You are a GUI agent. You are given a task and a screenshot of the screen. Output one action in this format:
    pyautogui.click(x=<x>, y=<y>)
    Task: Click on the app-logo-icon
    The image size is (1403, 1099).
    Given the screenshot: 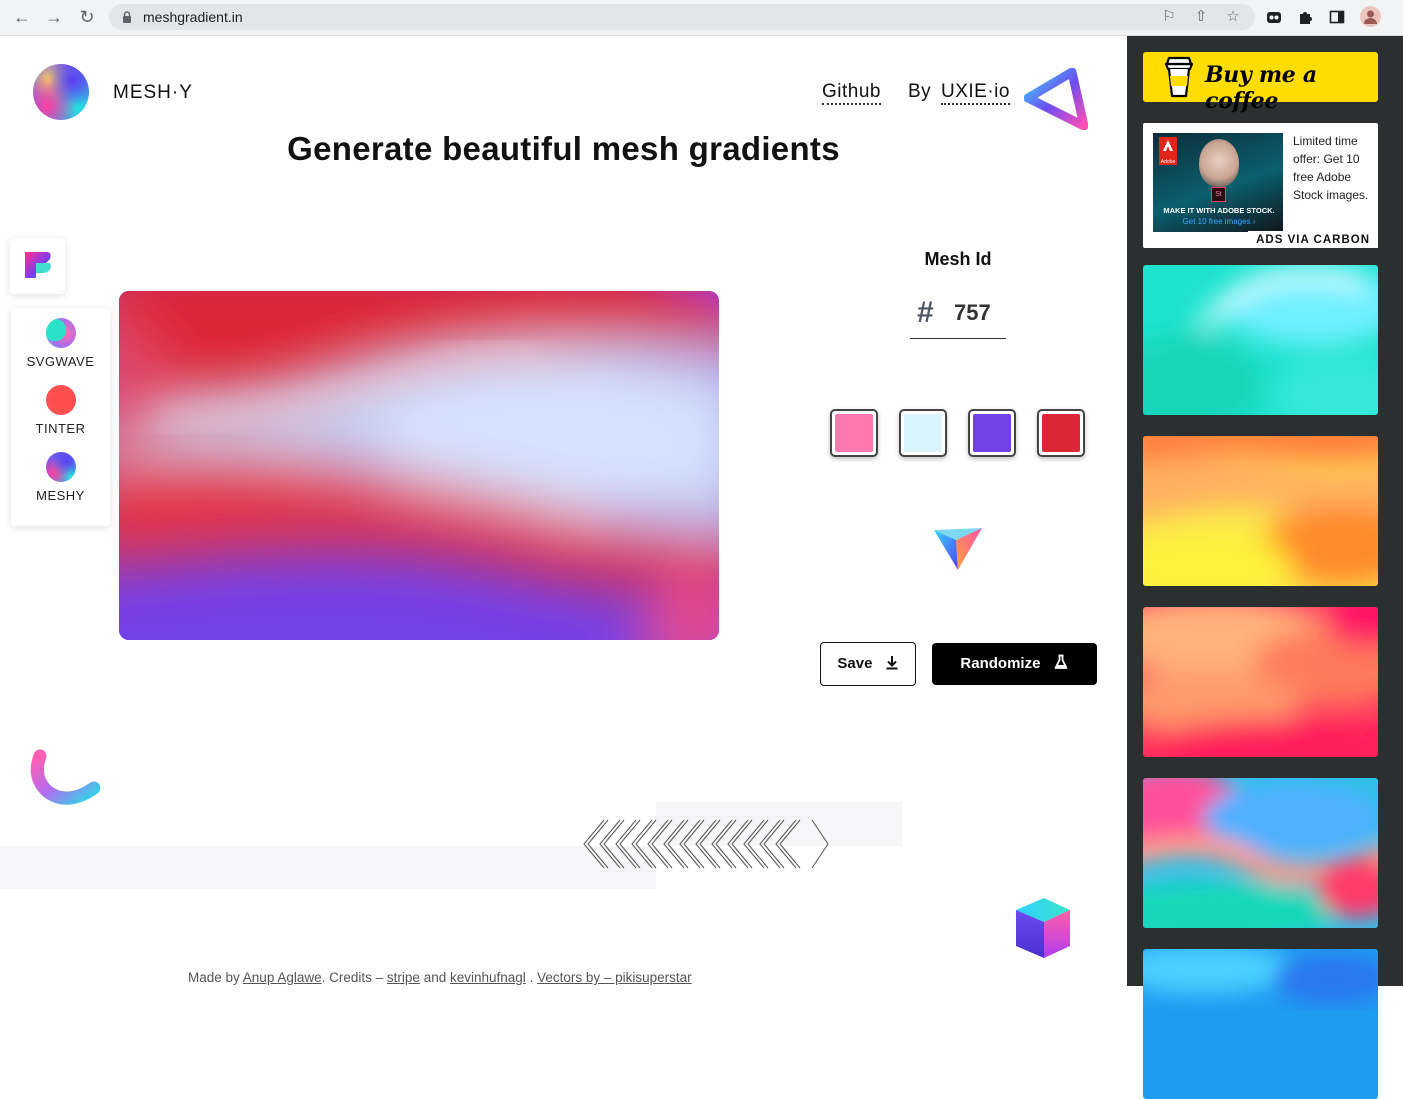 What is the action you would take?
    pyautogui.click(x=38, y=265)
    